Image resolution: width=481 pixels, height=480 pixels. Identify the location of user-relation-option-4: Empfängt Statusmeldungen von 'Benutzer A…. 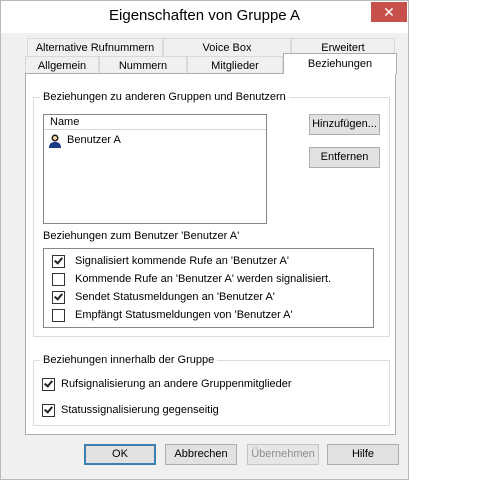
(172, 315).